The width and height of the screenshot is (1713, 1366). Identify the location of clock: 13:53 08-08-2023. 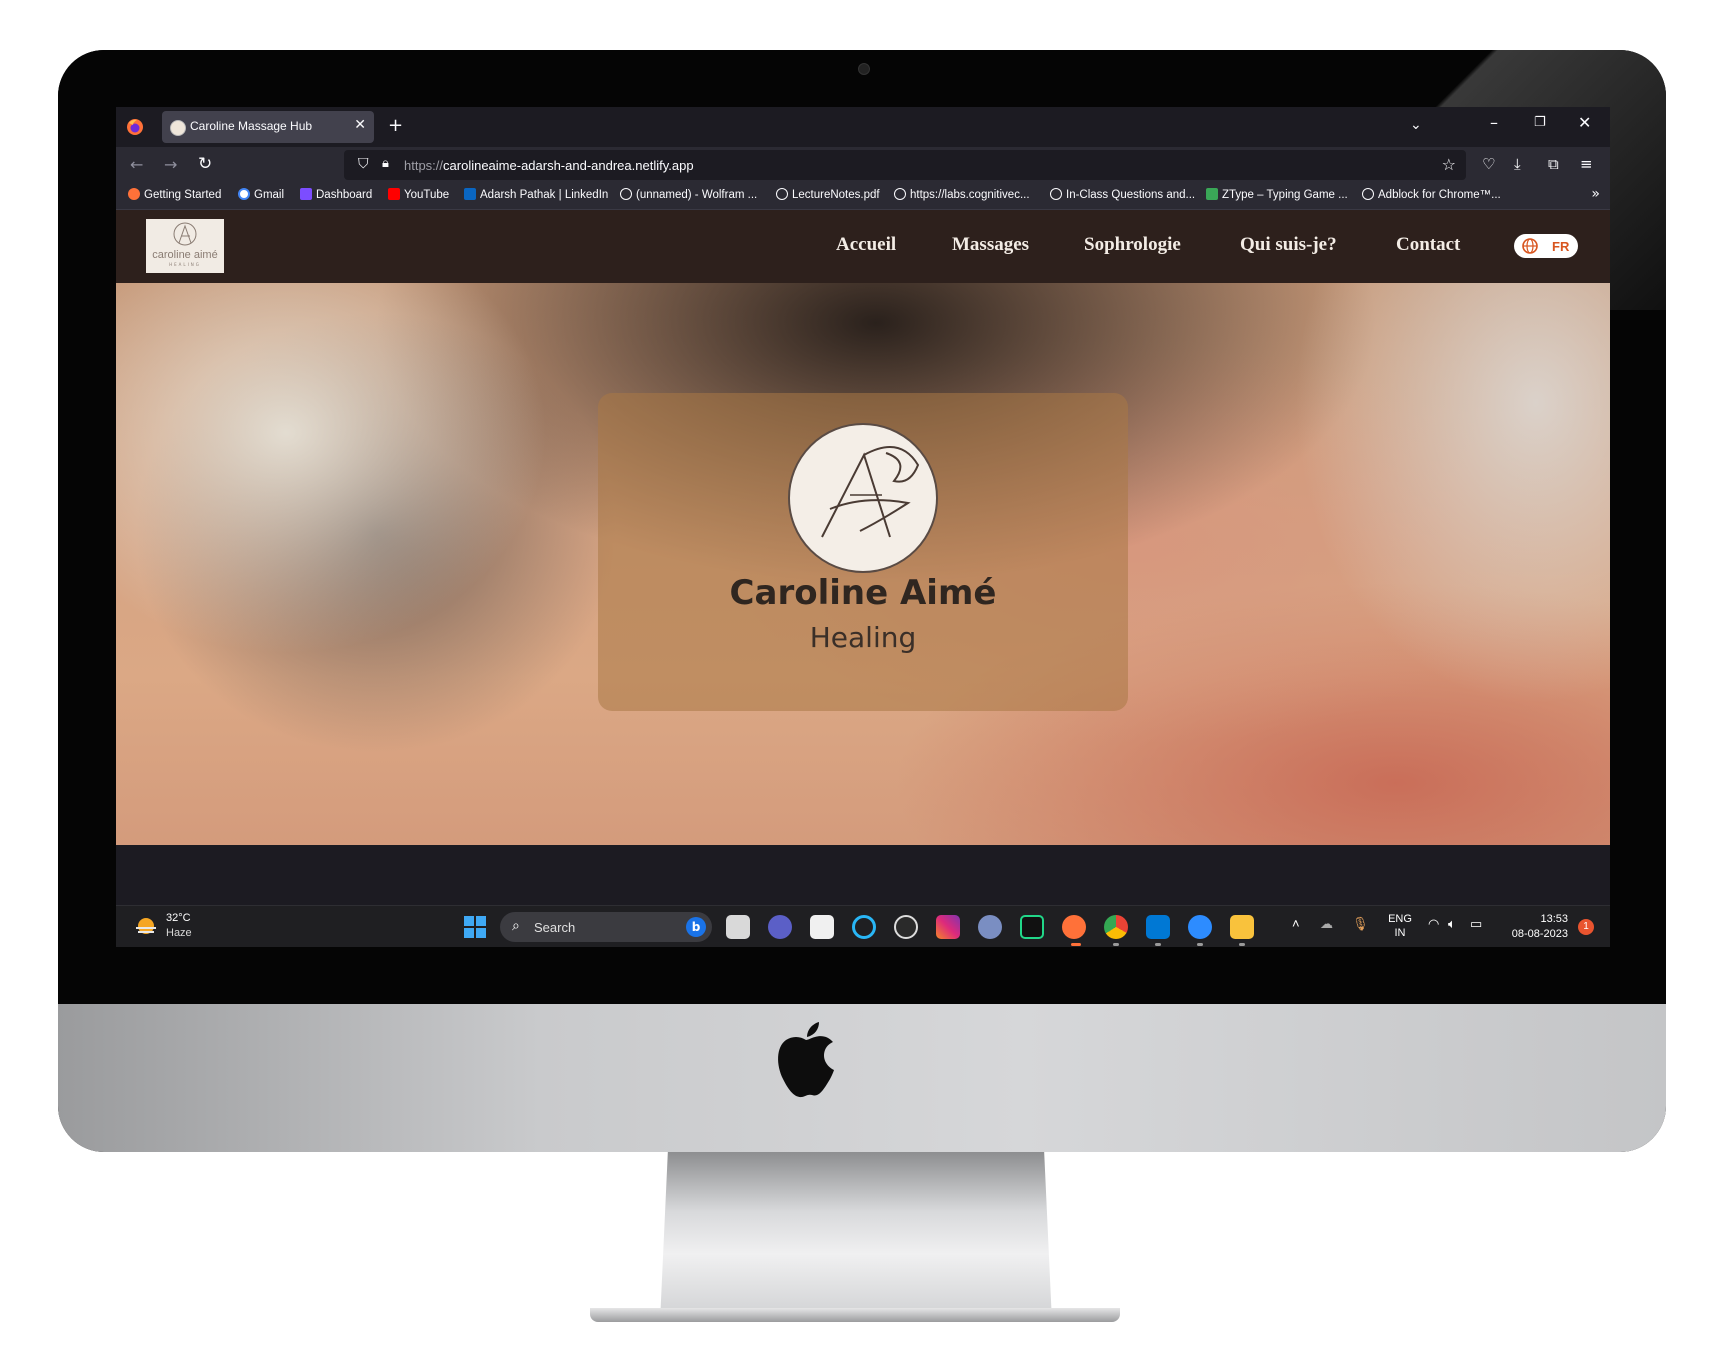
(1531, 927).